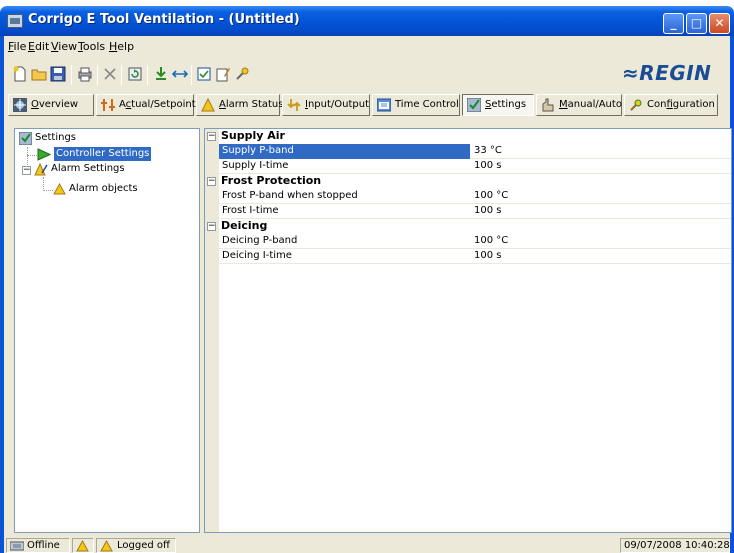 The width and height of the screenshot is (734, 553). Describe the element at coordinates (88, 168) in the screenshot. I see `tree-item-alarm-settings-label: Alarm Settings` at that location.